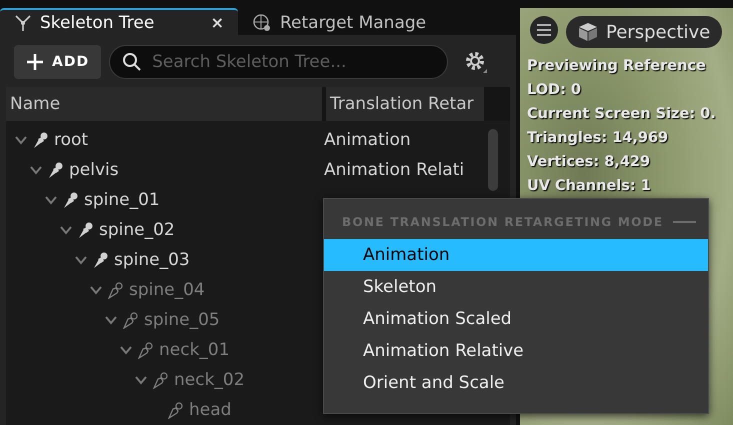 This screenshot has width=733, height=425. I want to click on translation-mode-dropdown: Animation, so click(404, 140).